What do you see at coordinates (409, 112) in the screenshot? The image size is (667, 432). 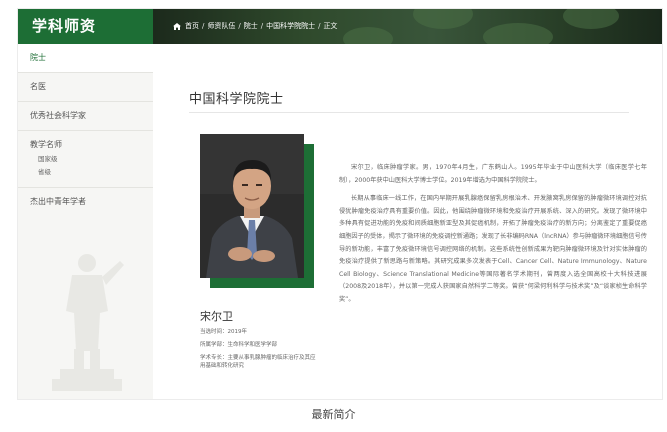 I see `title-divider` at bounding box center [409, 112].